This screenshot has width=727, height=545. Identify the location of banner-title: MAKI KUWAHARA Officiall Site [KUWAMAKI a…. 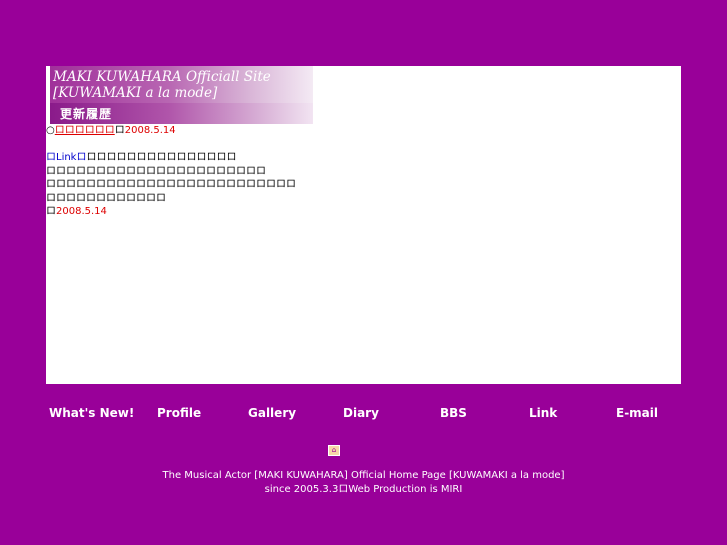
(162, 85).